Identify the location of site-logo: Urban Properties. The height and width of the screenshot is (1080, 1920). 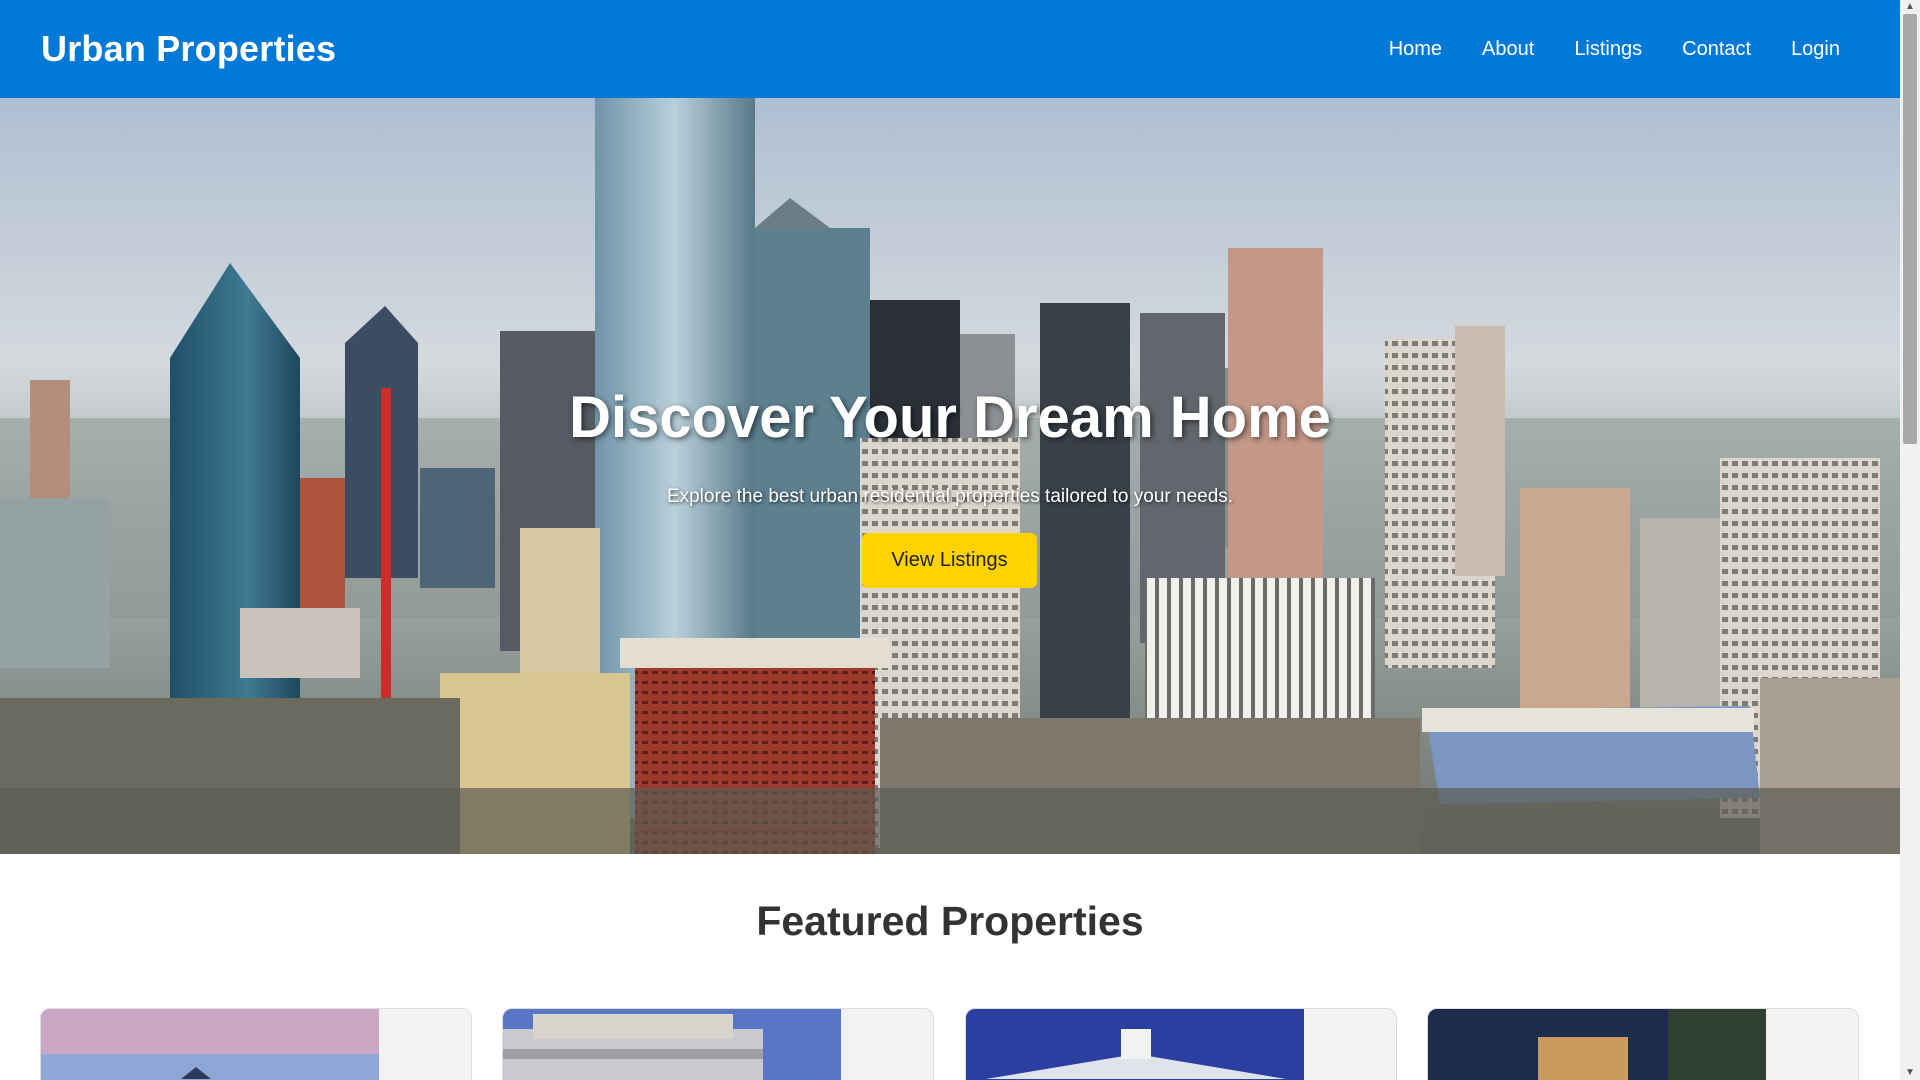
(188, 49).